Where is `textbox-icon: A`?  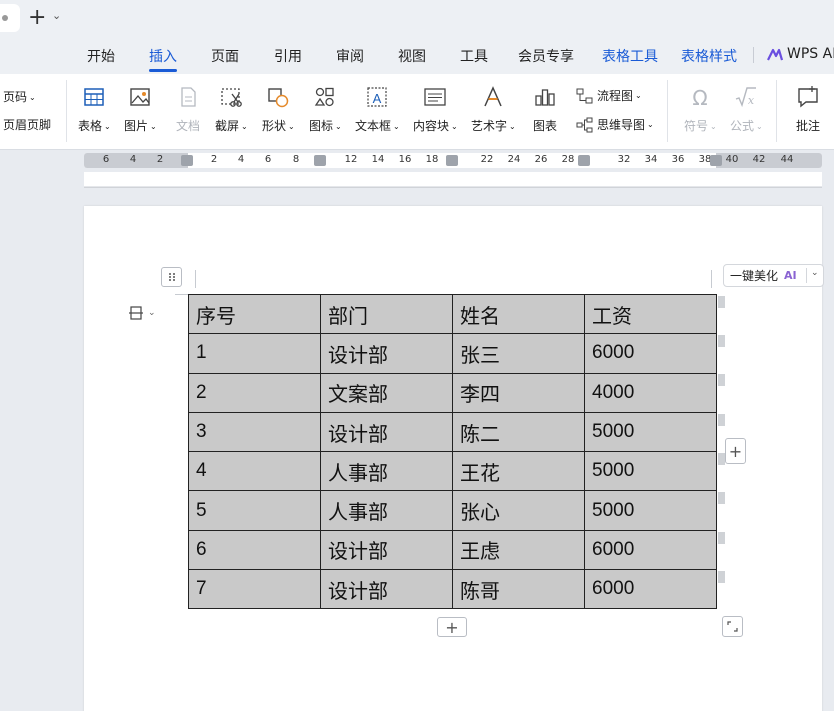
textbox-icon: A is located at coordinates (377, 97).